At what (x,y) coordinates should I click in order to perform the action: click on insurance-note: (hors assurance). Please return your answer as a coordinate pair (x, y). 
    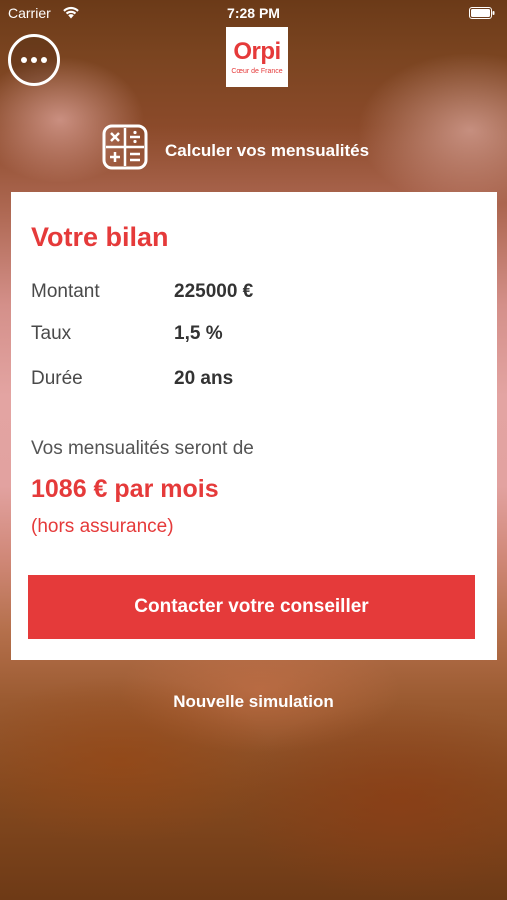
    Looking at the image, I should click on (102, 526).